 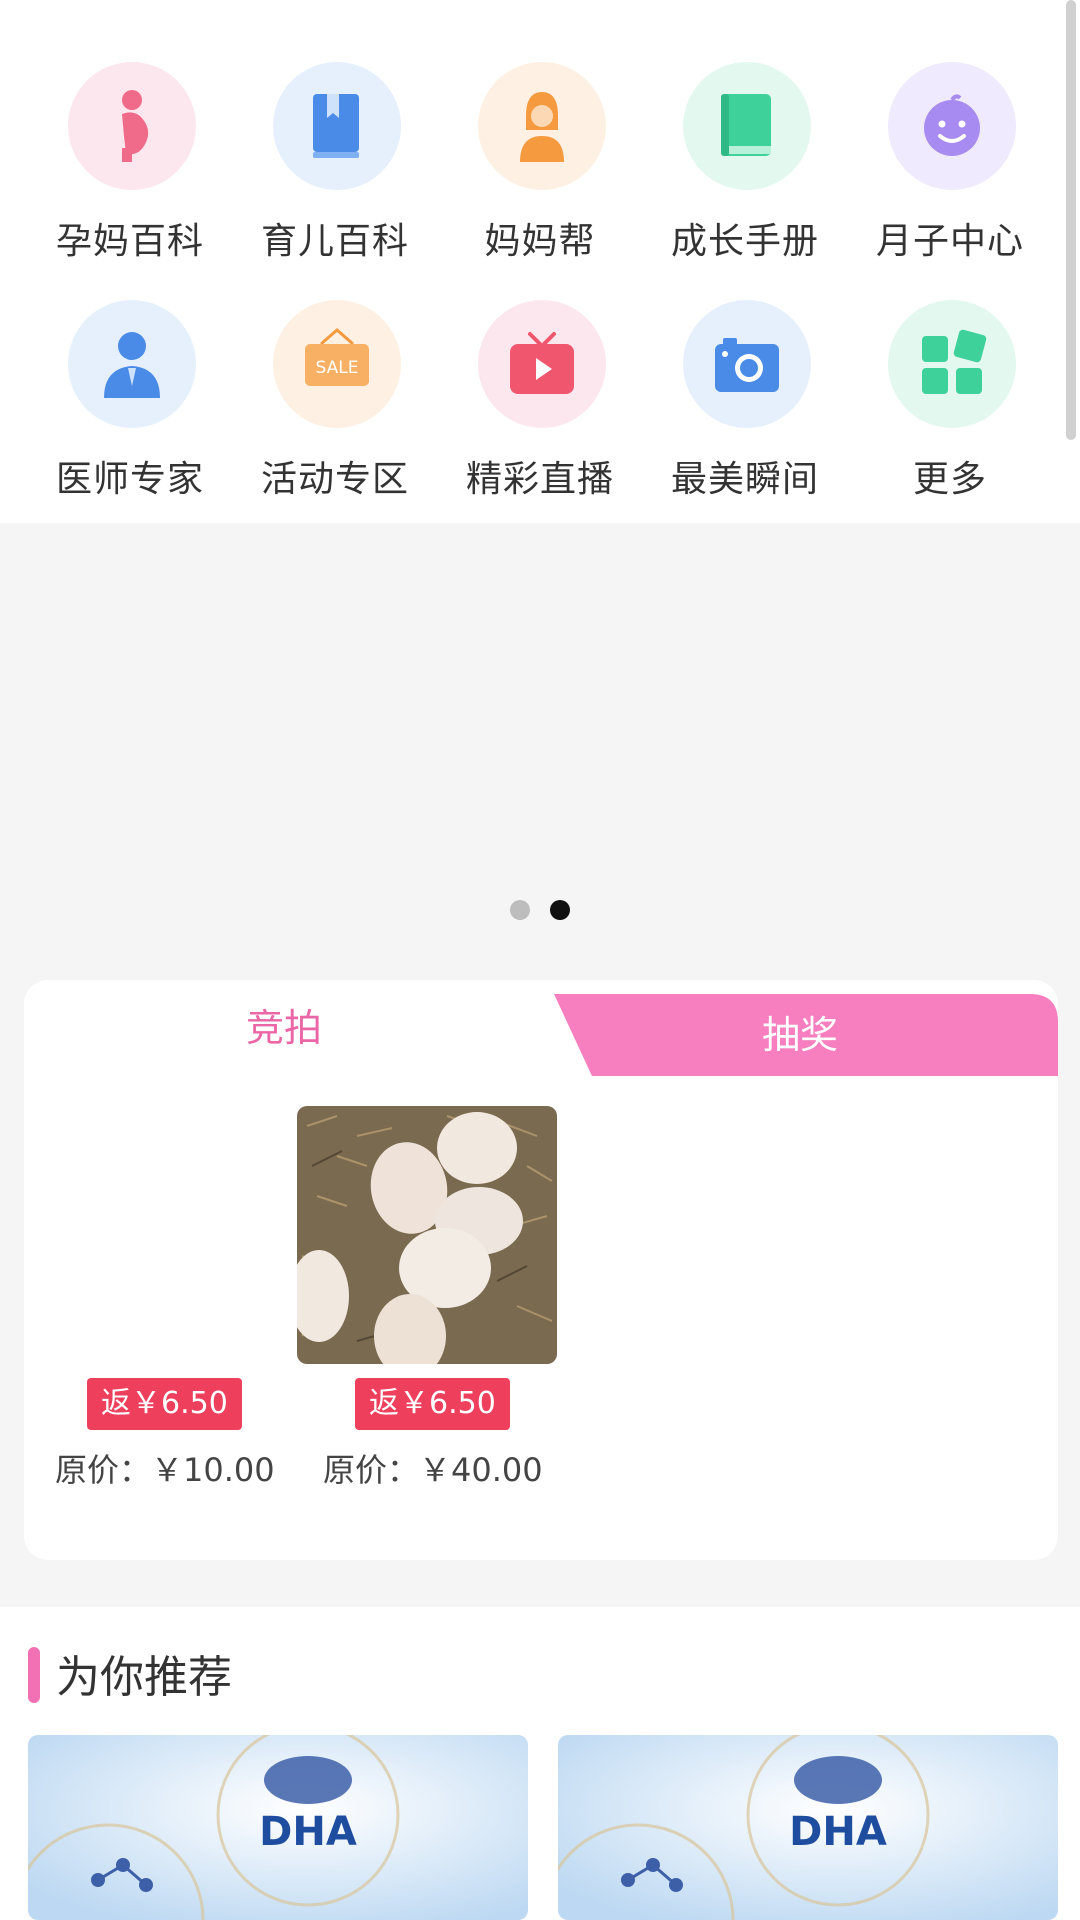 I want to click on tab-auction: 竞拍, so click(x=294, y=1028).